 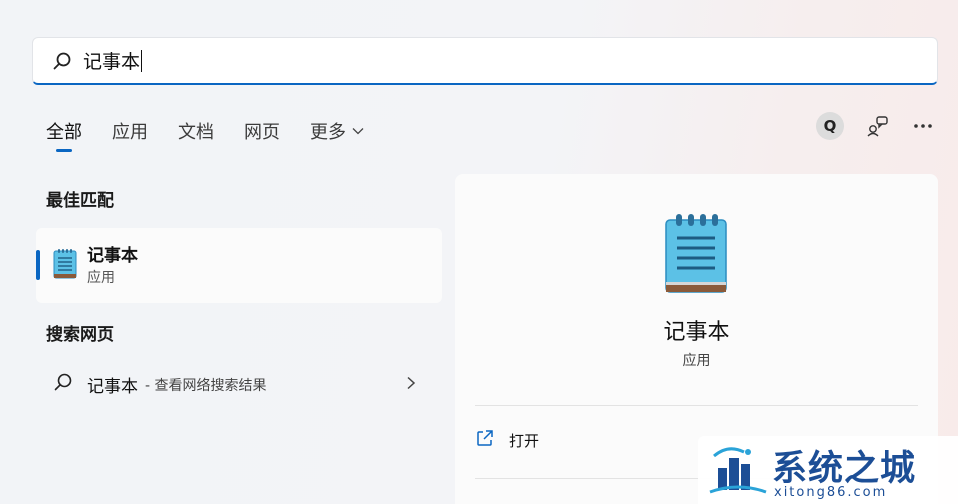 I want to click on tab-all: 全部, so click(x=64, y=134).